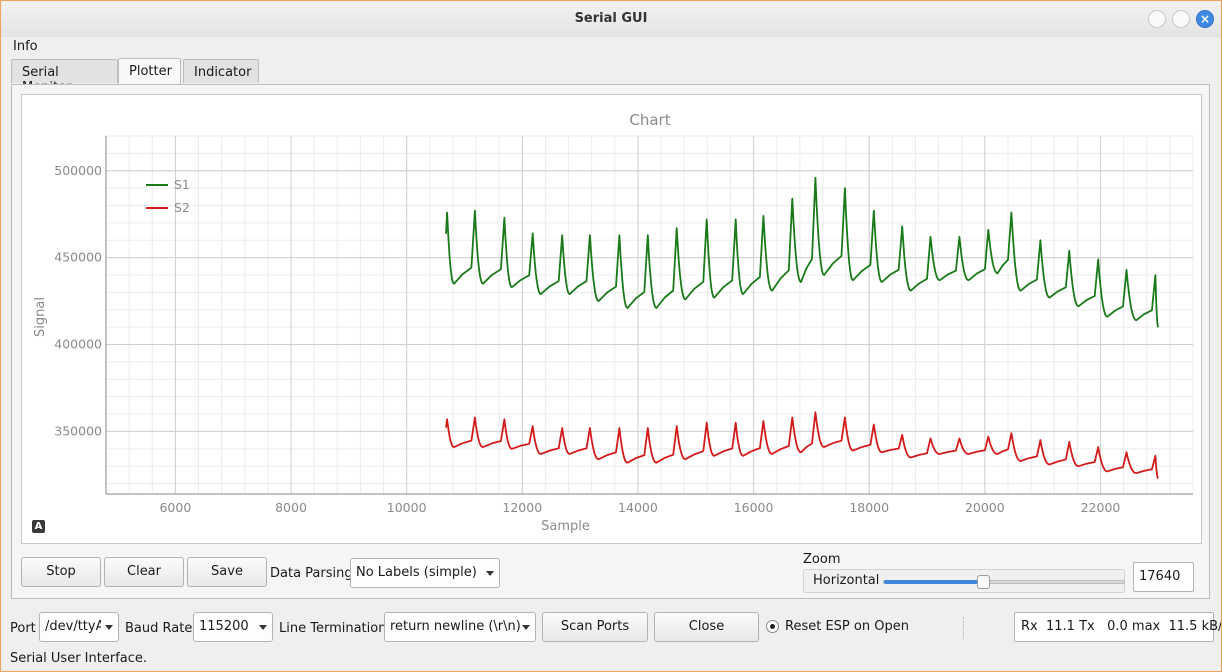 The height and width of the screenshot is (672, 1222). I want to click on line-termination-label: Line Termination, so click(333, 628).